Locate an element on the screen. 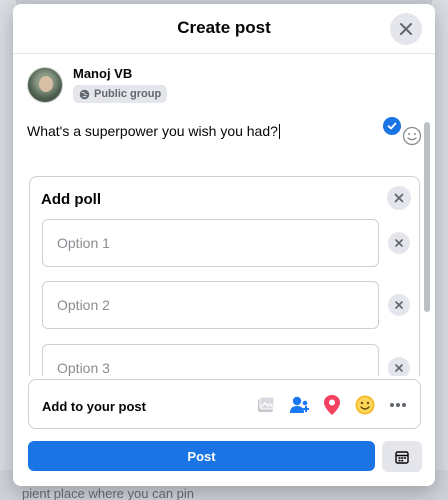 The image size is (448, 500). poll-option-placeholder: Option 3 is located at coordinates (83, 368).